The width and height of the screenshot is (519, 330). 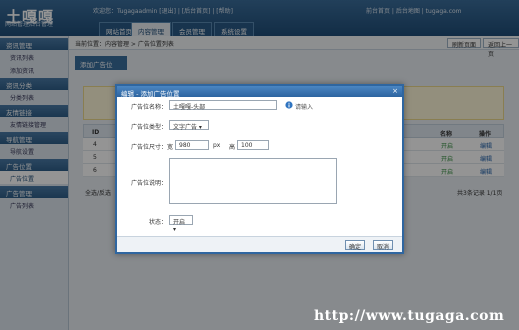 I want to click on status-select-value: 开启, so click(x=179, y=222).